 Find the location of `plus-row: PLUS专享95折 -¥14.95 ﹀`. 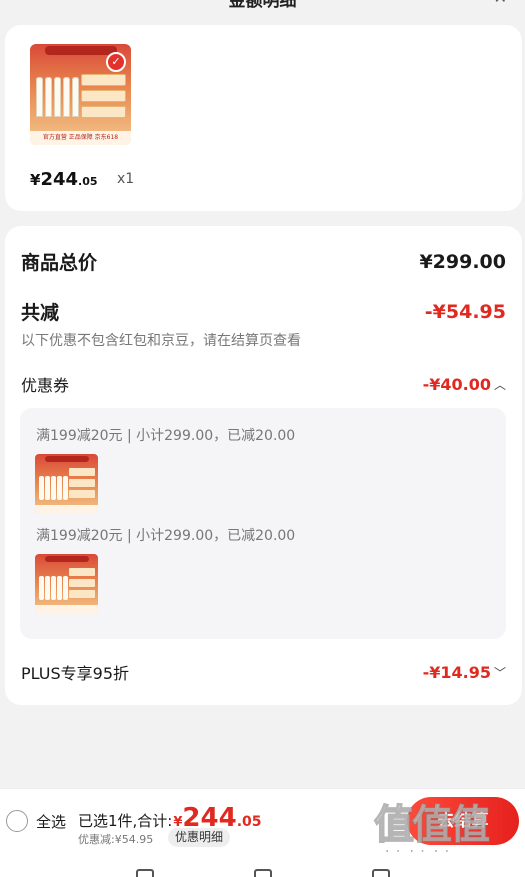

plus-row: PLUS专享95折 -¥14.95 ﹀ is located at coordinates (263, 672).